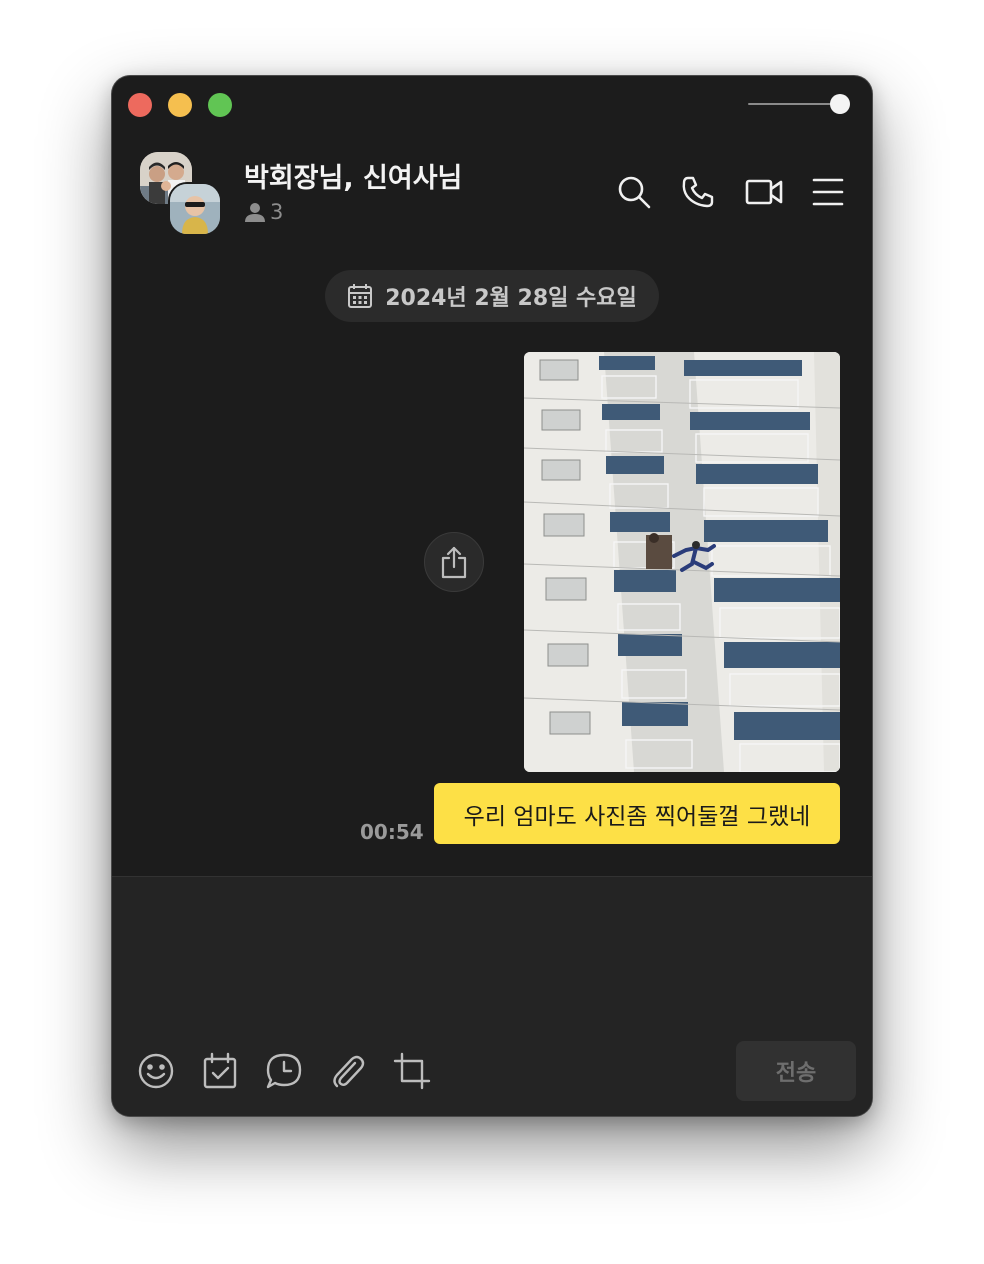 The height and width of the screenshot is (1264, 984). Describe the element at coordinates (764, 192) in the screenshot. I see `video-call-icon` at that location.